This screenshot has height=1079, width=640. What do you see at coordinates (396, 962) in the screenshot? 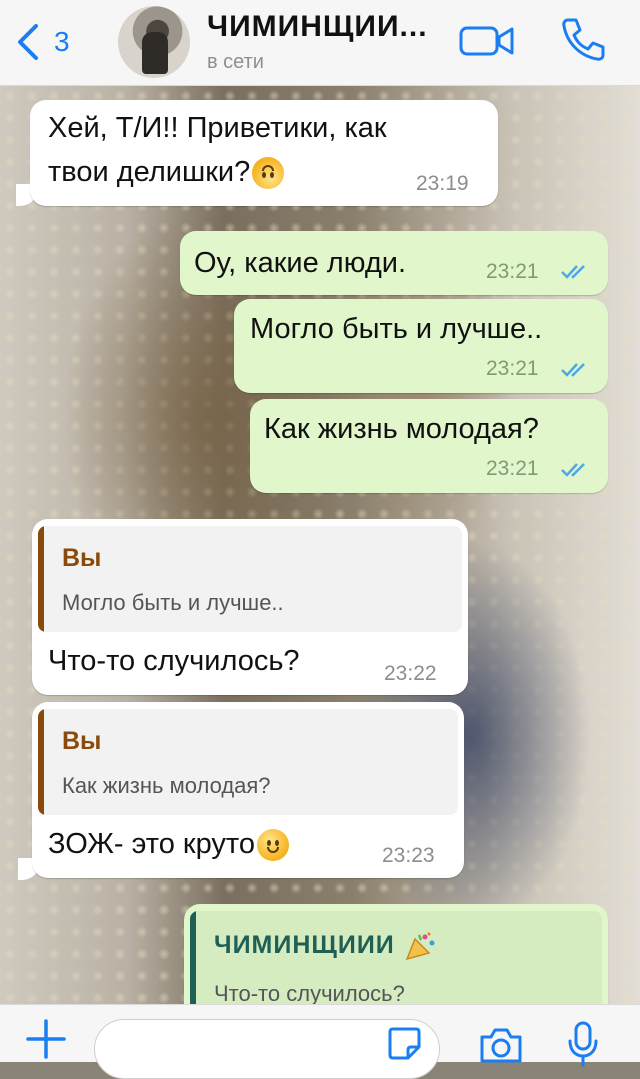
I see `quoted-message: ЧИМИНЩИИИ Что-то случилось?` at bounding box center [396, 962].